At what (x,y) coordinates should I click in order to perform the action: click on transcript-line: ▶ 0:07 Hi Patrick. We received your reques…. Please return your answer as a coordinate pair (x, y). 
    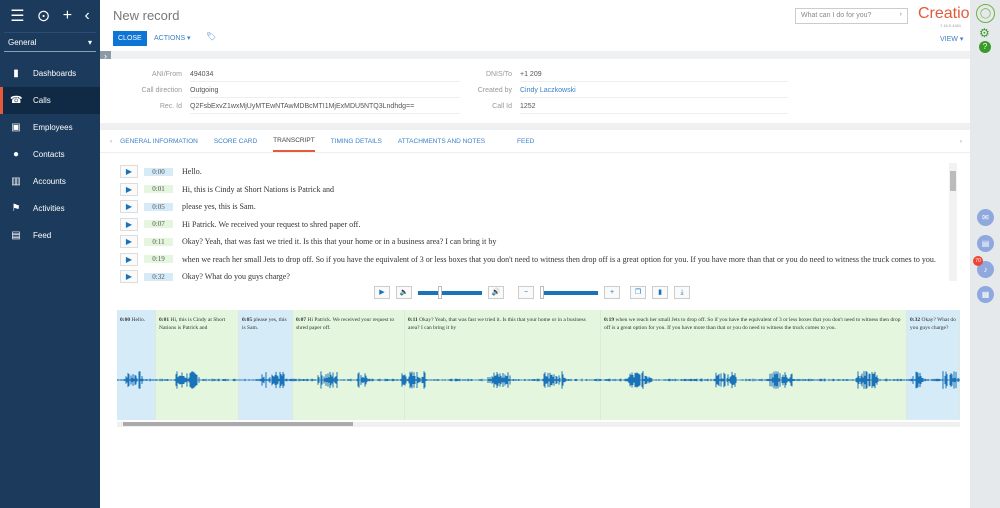
    Looking at the image, I should click on (535, 225).